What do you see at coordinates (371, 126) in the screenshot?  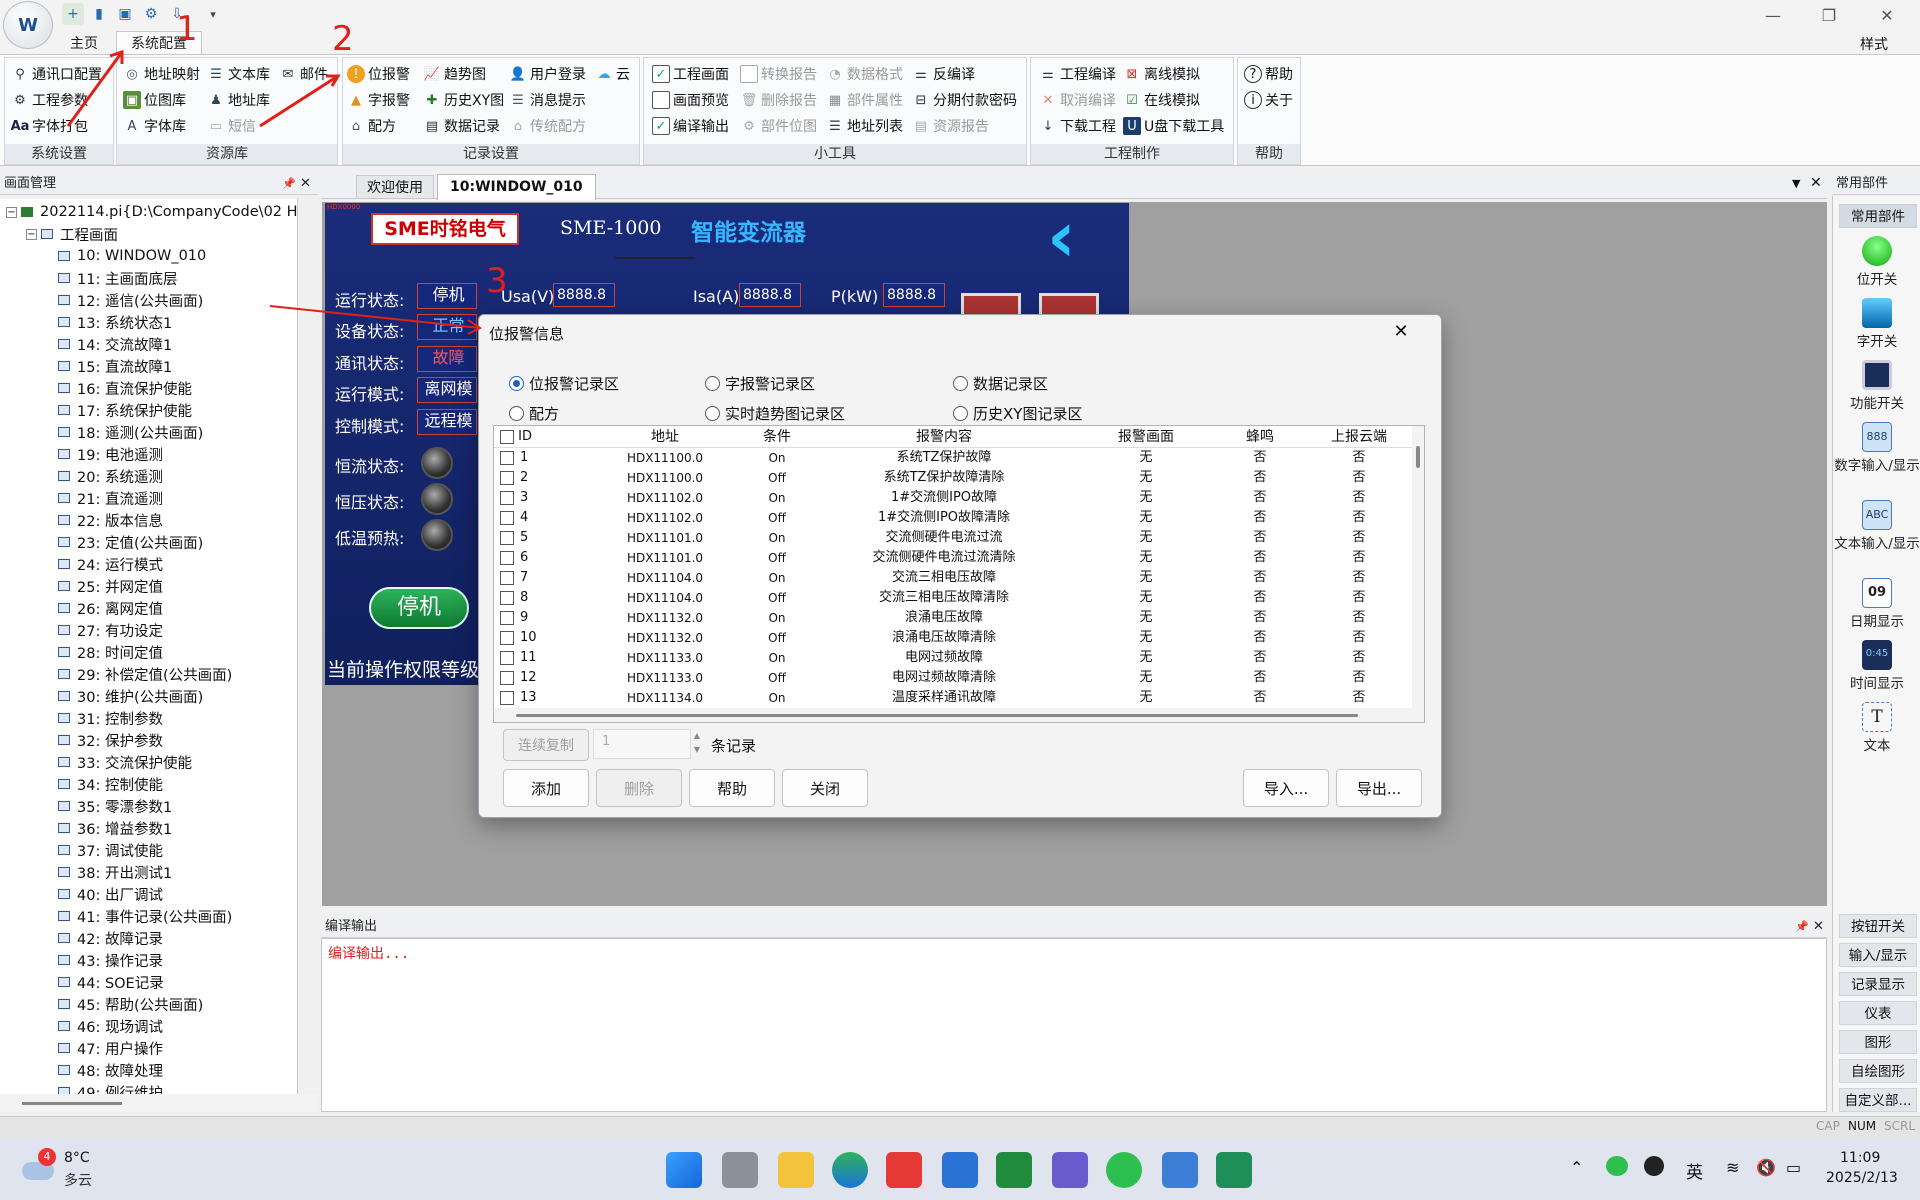 I see `recipe-button: ⌂ 配方` at bounding box center [371, 126].